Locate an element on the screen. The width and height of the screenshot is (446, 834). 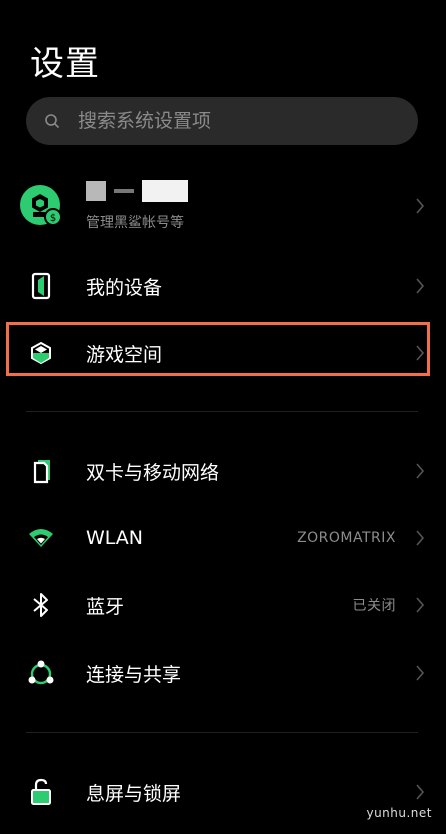
settings-item-wlan: WLAN ZOROMATRIX is located at coordinates (223, 538).